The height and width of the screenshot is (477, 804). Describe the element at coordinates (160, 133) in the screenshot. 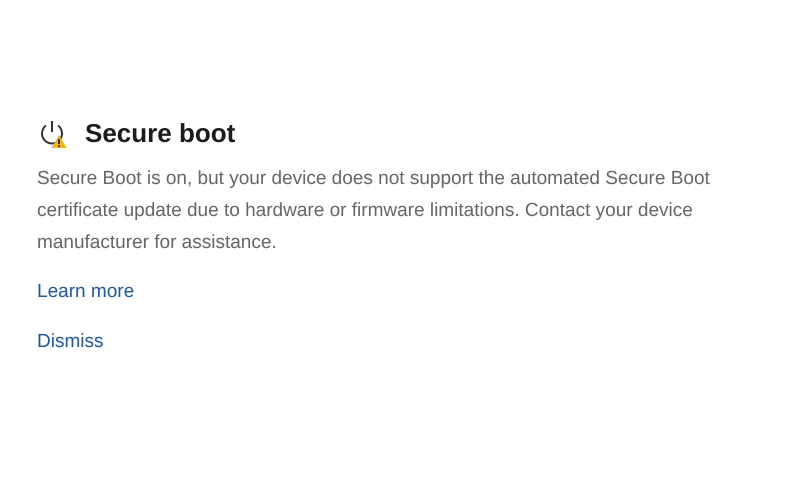

I see `section-title: Secure boot` at that location.